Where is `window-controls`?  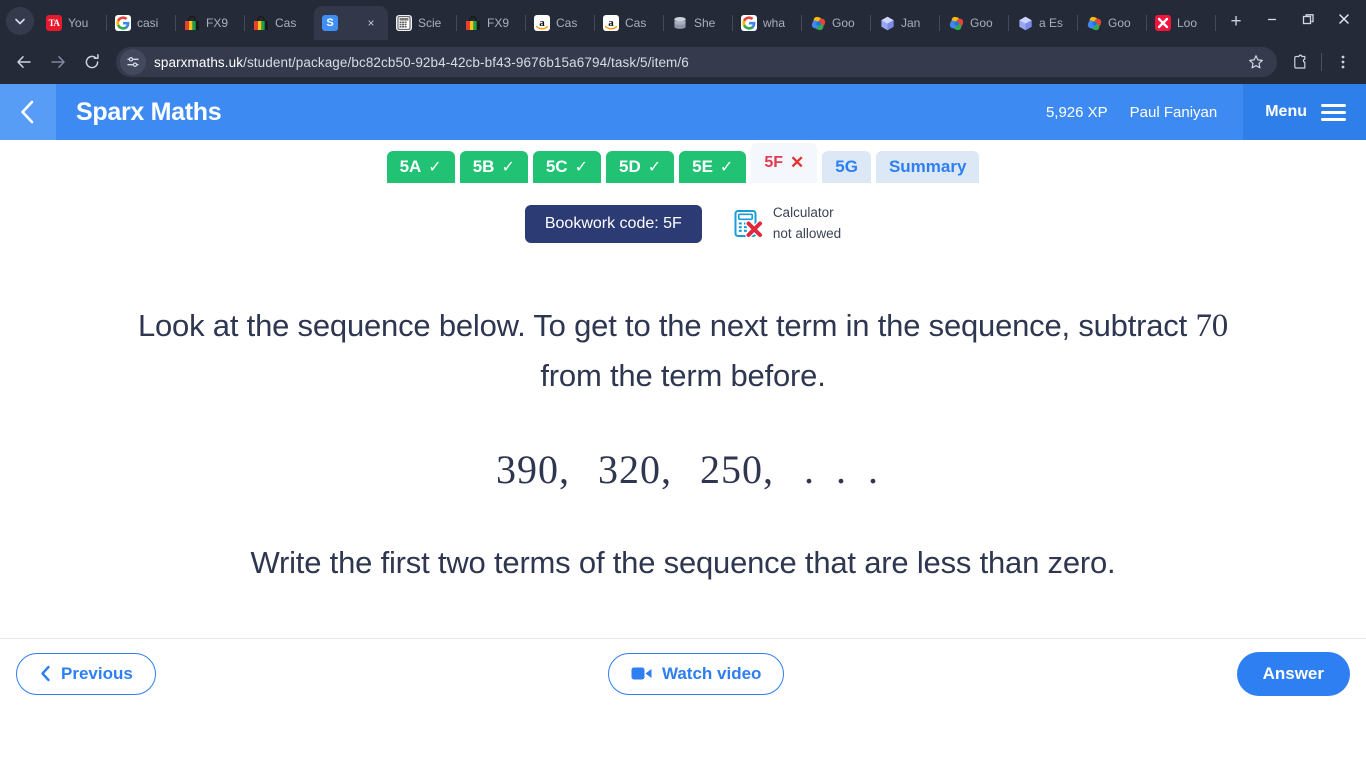
window-controls is located at coordinates (1308, 19).